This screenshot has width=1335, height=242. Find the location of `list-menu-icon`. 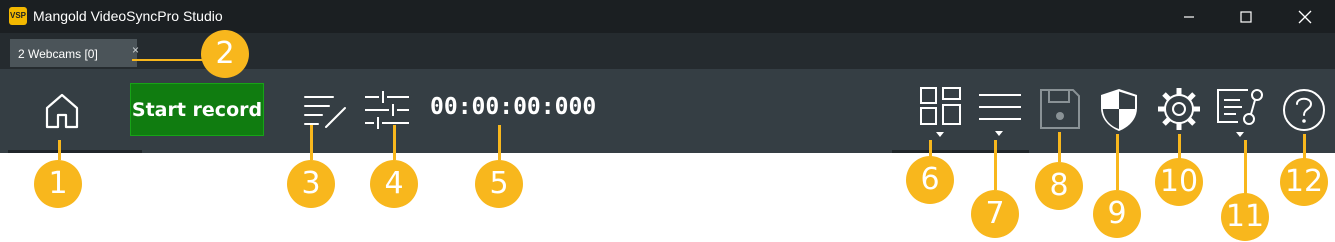

list-menu-icon is located at coordinates (1000, 115).